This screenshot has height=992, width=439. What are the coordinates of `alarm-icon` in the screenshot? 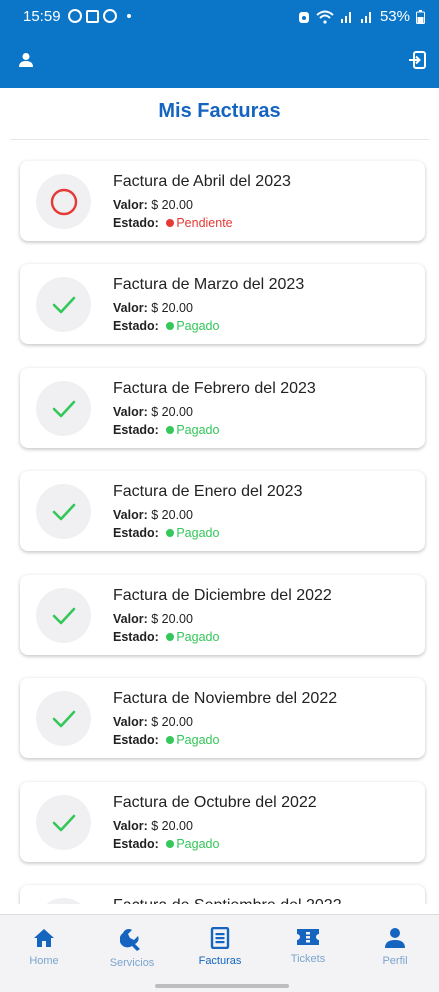 It's located at (303, 17).